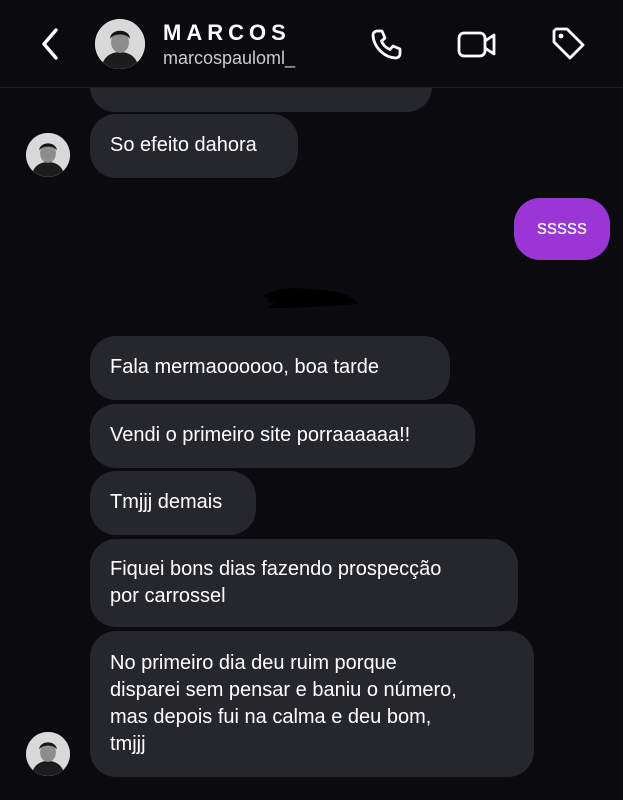 The image size is (623, 800). I want to click on message-bubble-incoming: Tmjjj demais, so click(173, 503).